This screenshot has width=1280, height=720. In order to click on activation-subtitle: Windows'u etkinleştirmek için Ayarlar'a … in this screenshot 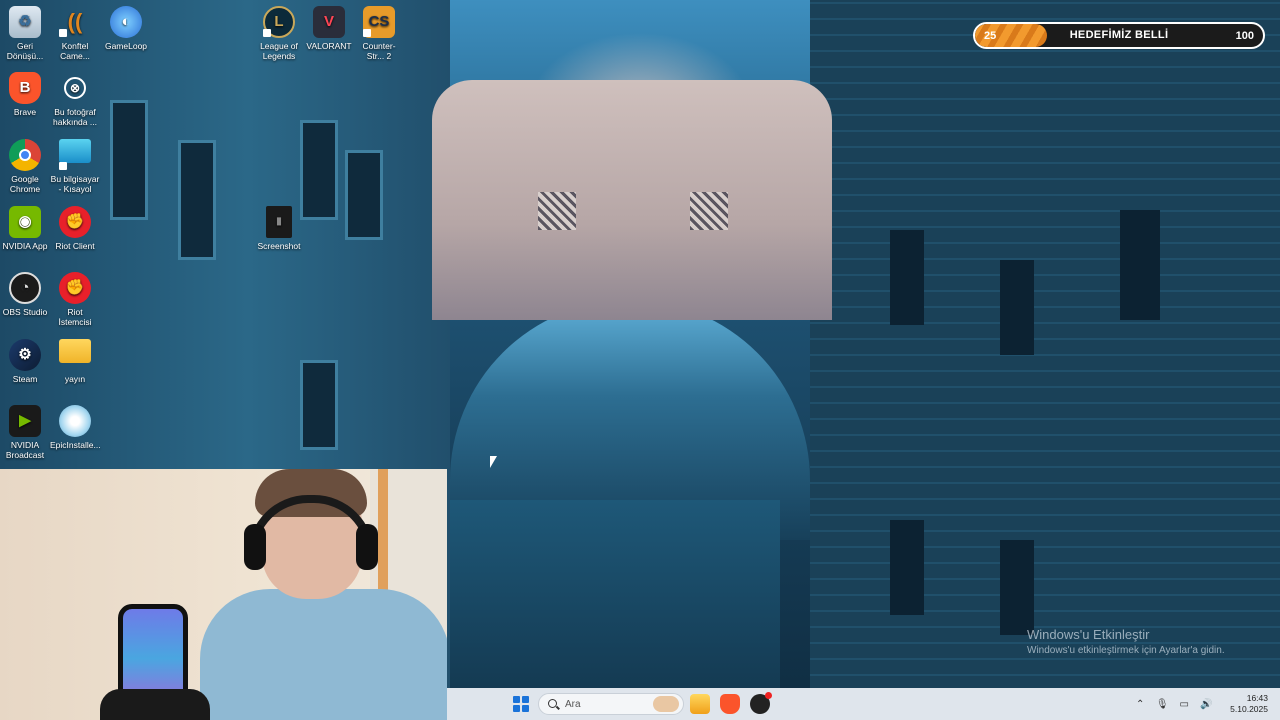, I will do `click(1126, 650)`.